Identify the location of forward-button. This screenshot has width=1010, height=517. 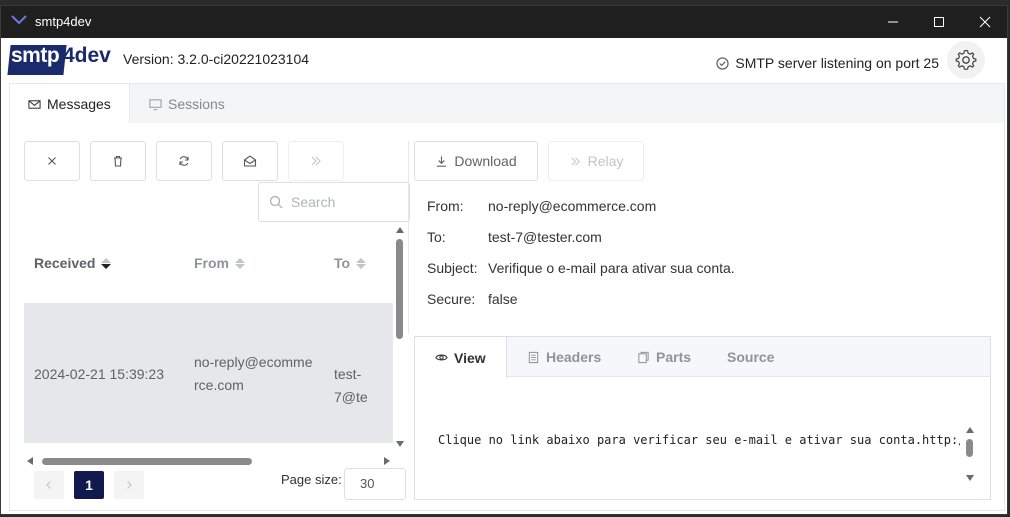
(316, 161).